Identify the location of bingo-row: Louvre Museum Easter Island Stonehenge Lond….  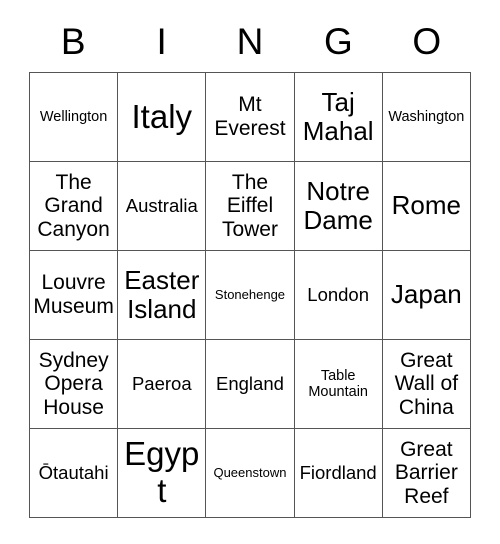
(250, 295).